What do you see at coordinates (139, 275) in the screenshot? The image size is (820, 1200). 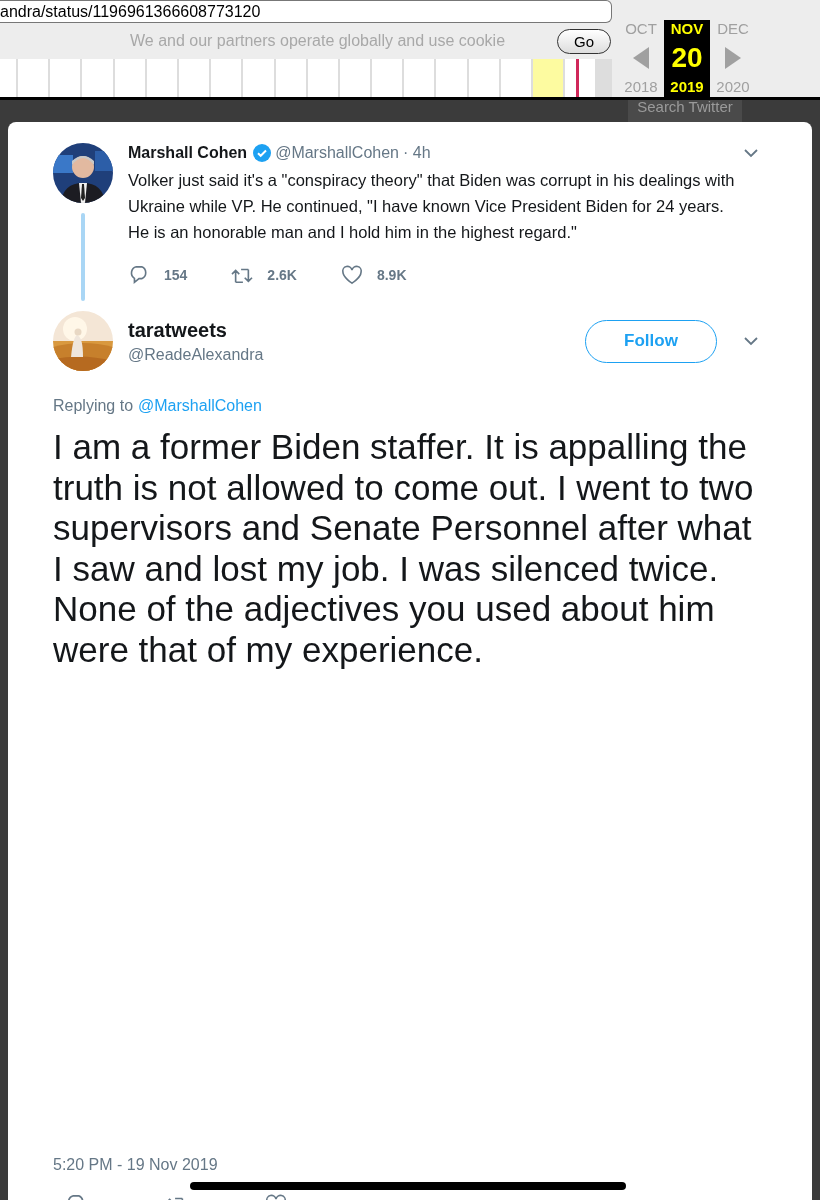 I see `reply-icon` at bounding box center [139, 275].